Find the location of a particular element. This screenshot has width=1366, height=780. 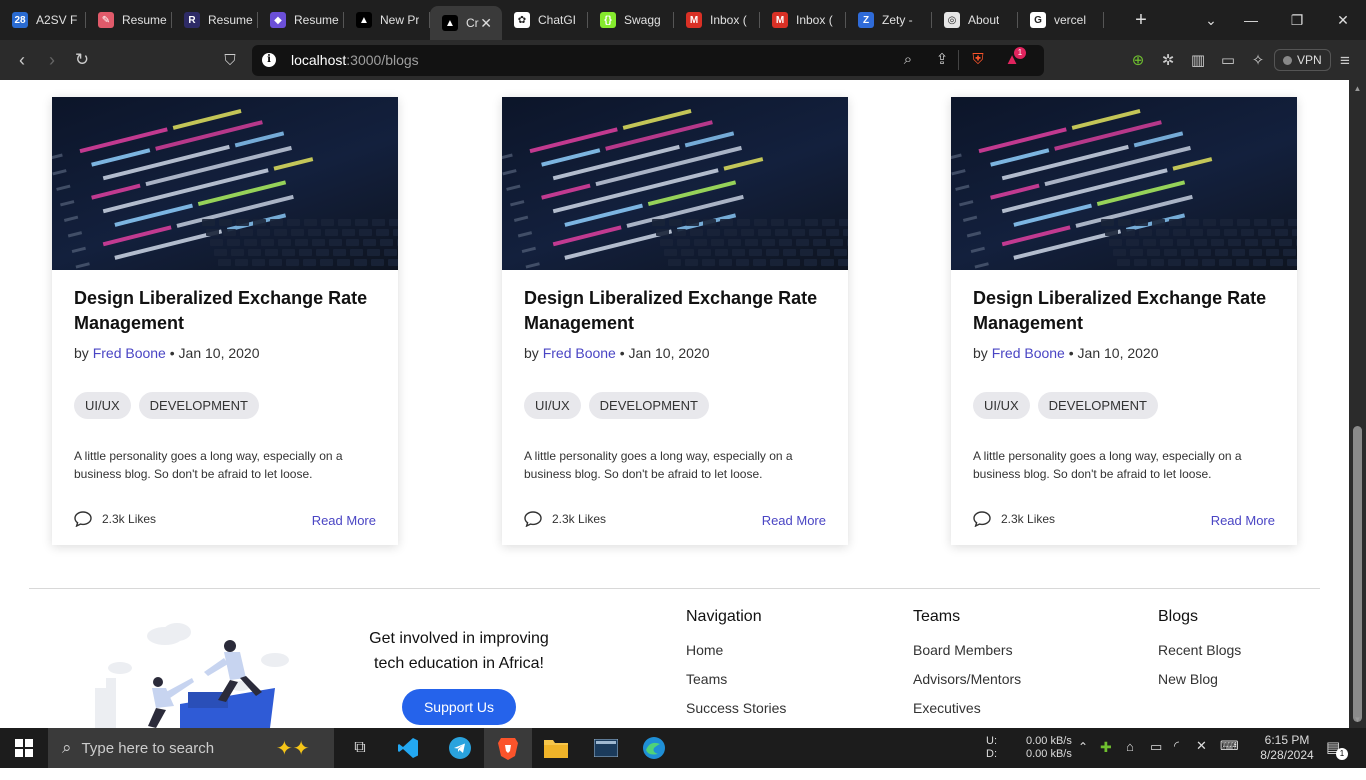

tab-favicon-icon: ▲ is located at coordinates (364, 20).